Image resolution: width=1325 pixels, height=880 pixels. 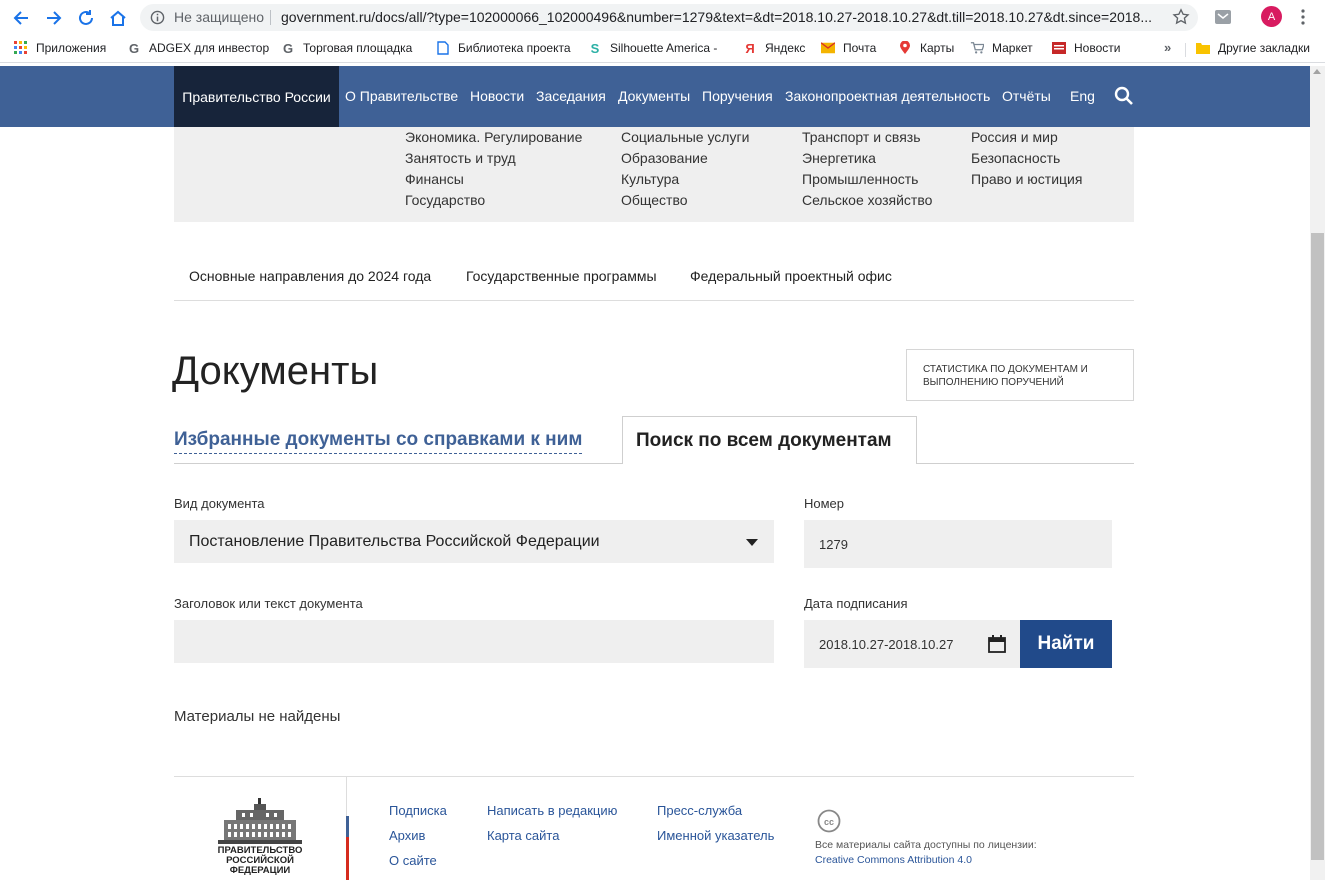 What do you see at coordinates (474, 641) in the screenshot?
I see `text-input` at bounding box center [474, 641].